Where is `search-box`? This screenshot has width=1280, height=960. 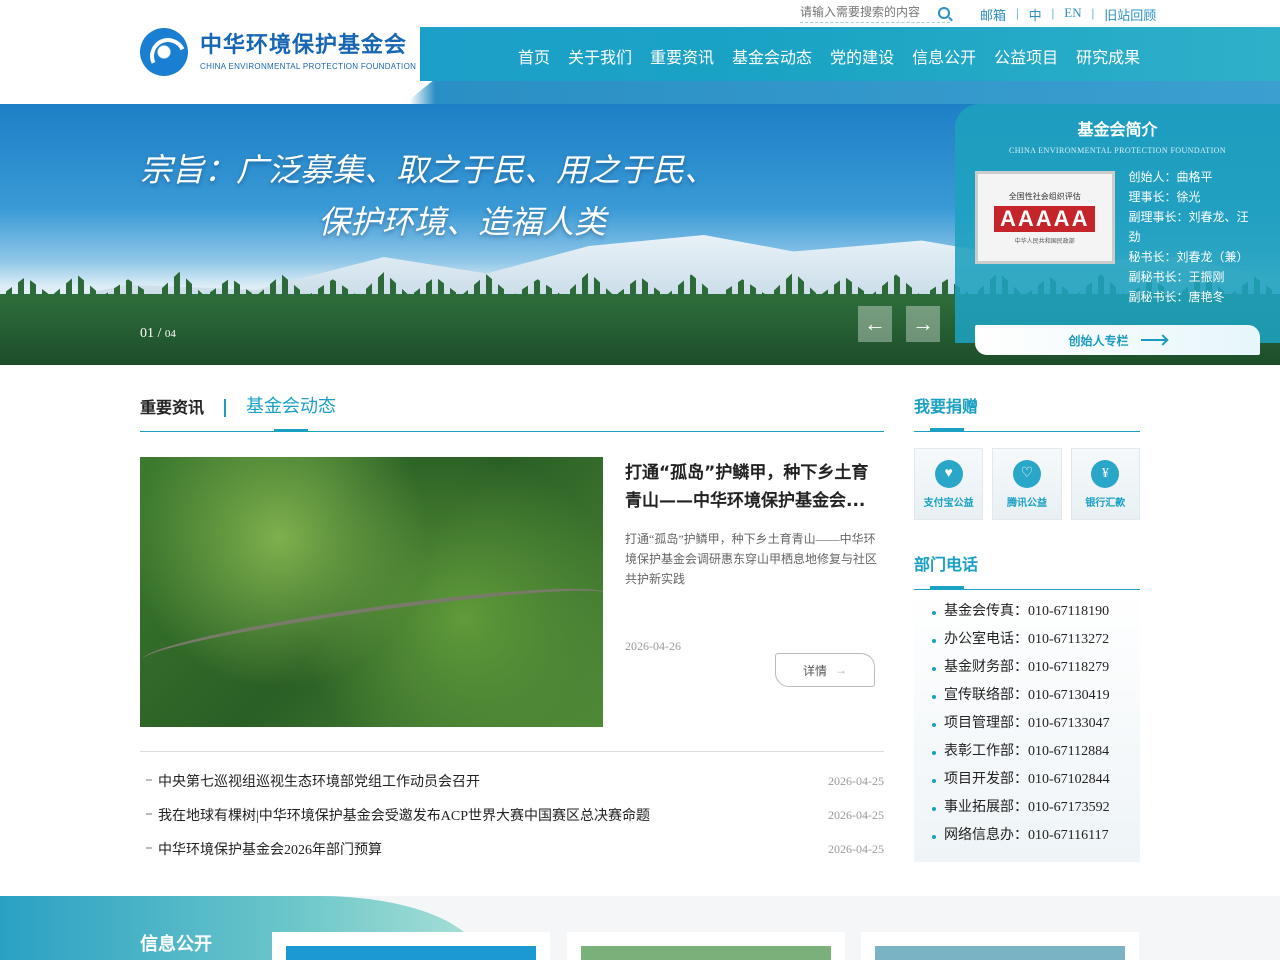
search-box is located at coordinates (875, 14).